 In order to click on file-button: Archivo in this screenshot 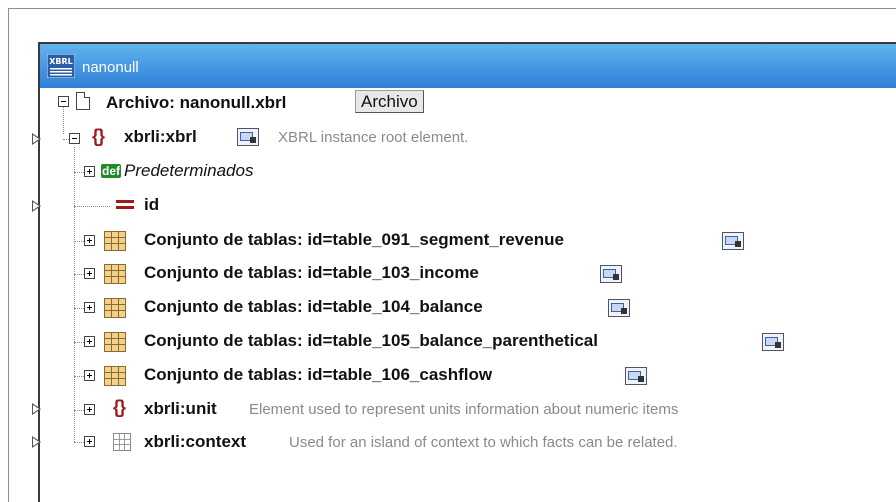, I will do `click(389, 101)`.